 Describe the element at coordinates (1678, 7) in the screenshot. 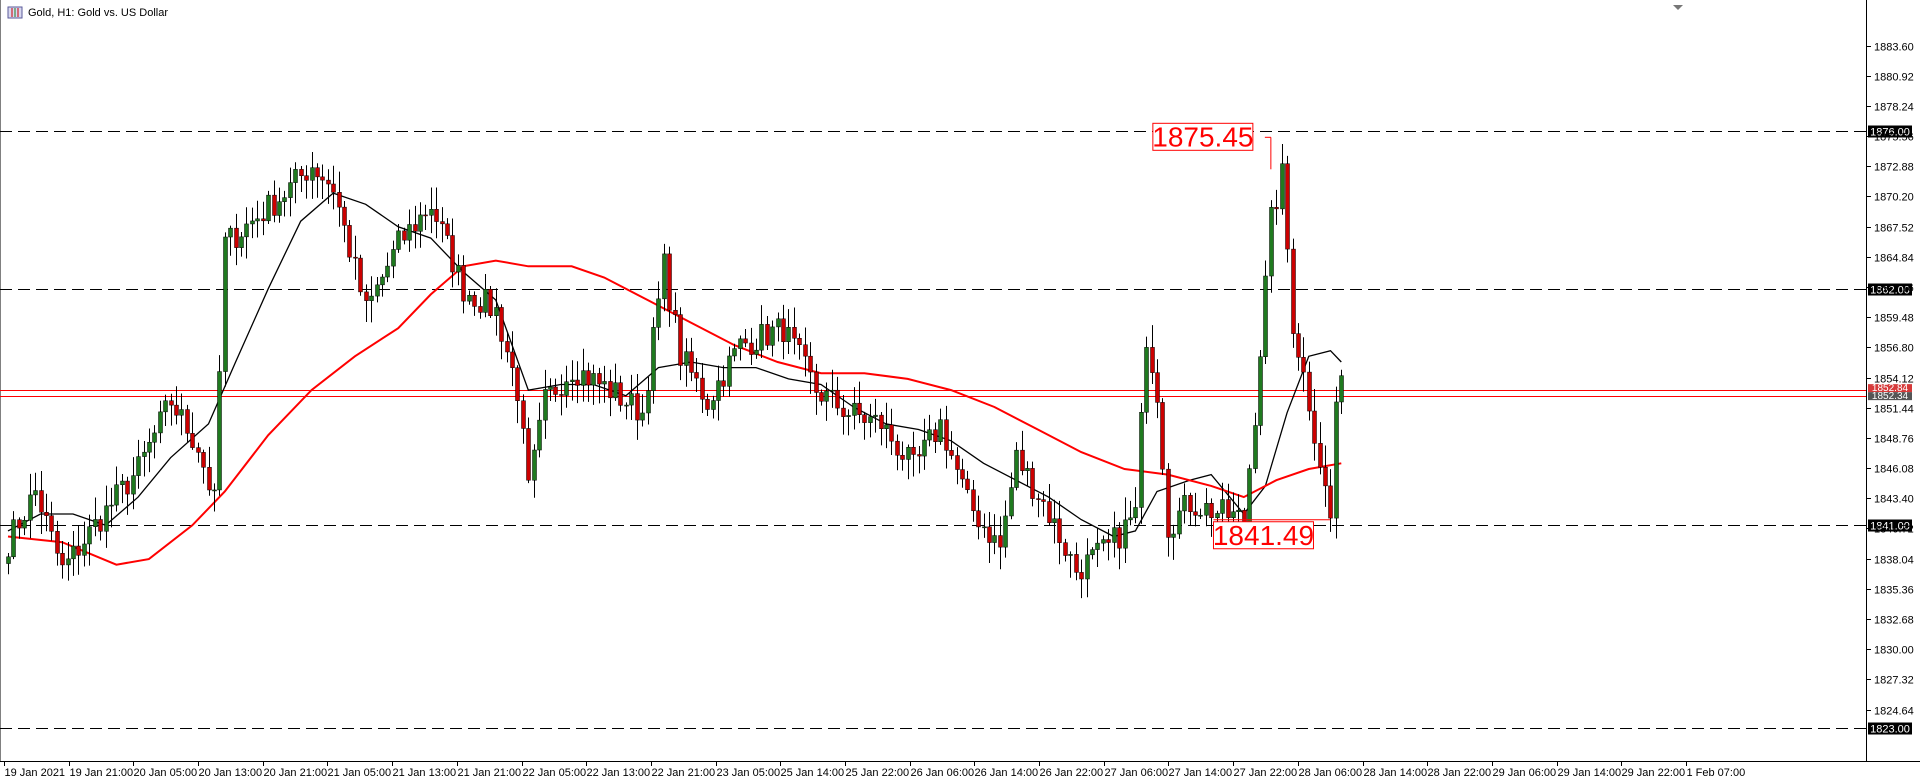

I see `chevron-down-icon` at that location.